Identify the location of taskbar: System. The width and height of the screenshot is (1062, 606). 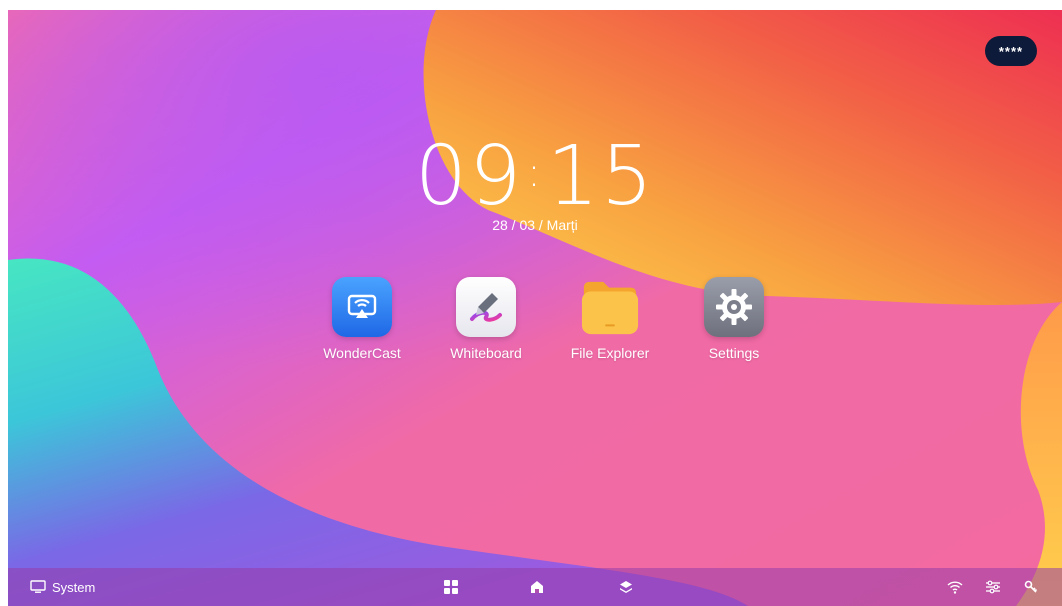
(535, 587).